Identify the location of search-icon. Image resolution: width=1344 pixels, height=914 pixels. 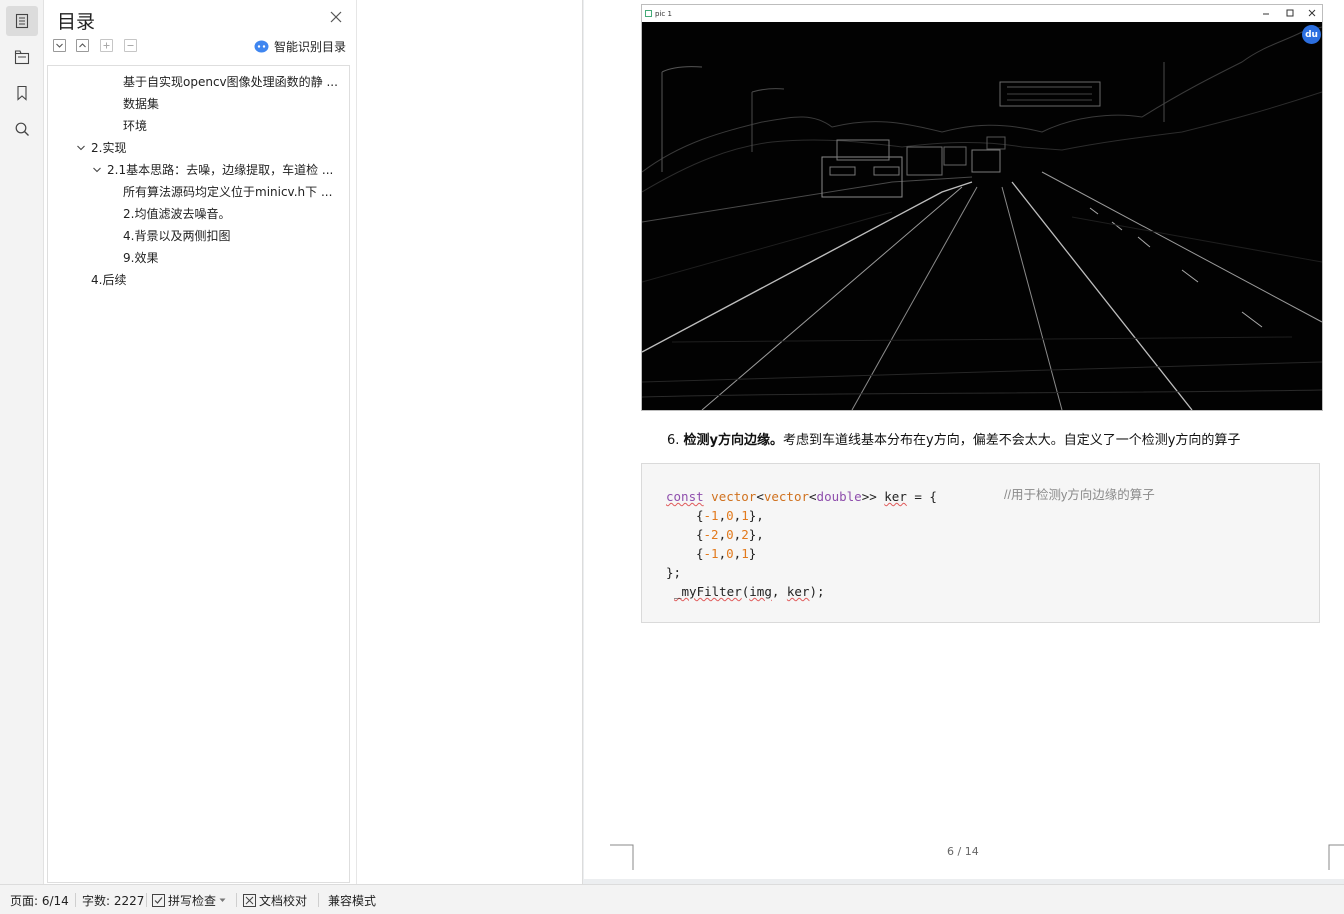
(22, 129).